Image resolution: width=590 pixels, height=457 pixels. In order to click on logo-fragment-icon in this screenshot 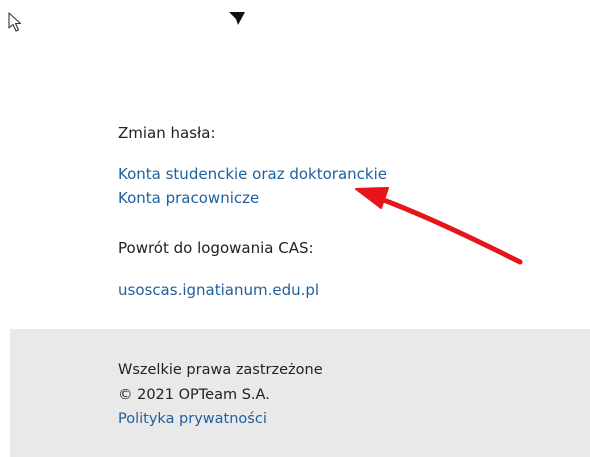, I will do `click(237, 18)`.